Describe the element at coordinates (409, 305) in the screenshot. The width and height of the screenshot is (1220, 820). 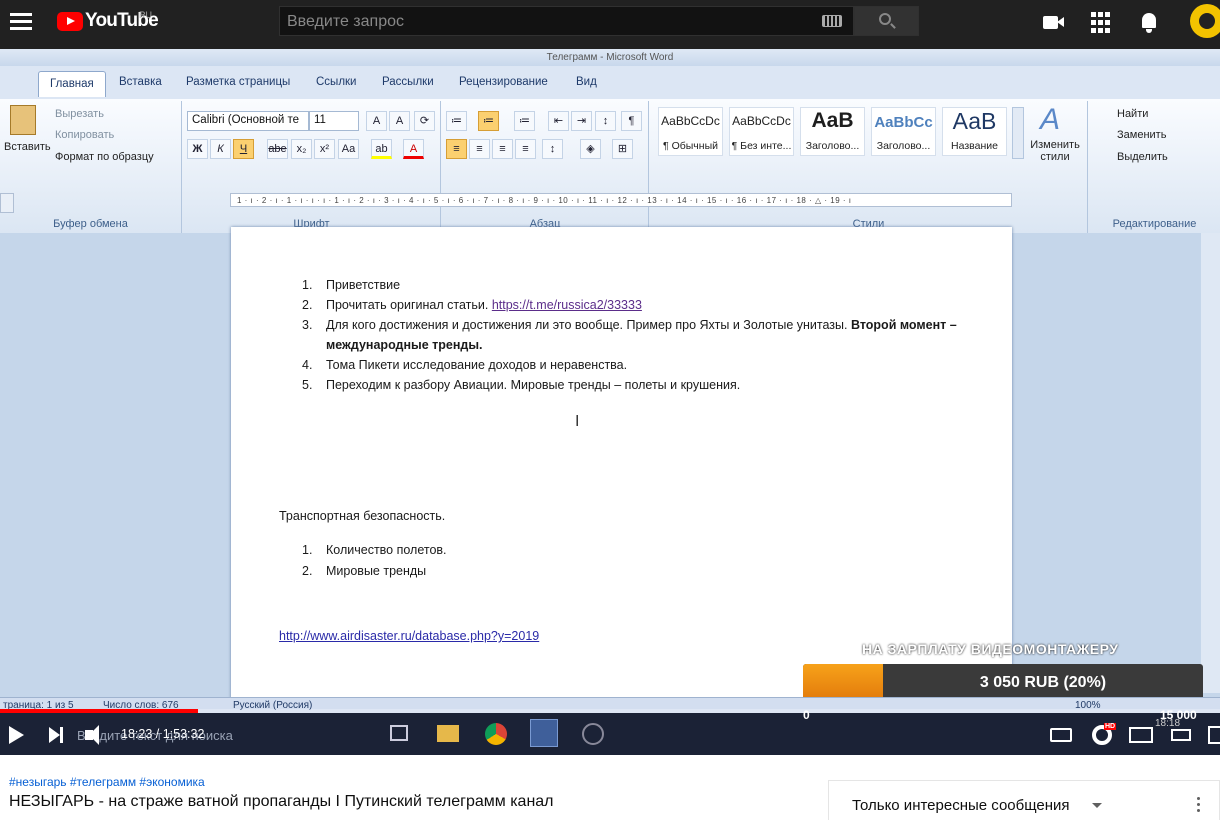
I see `list-text: Прочитать оригинал статьи.` at that location.